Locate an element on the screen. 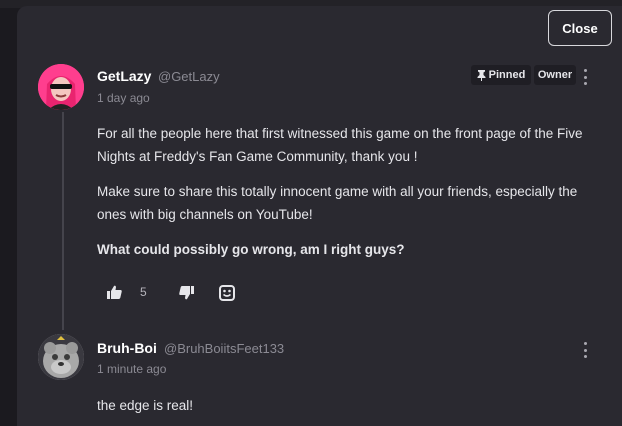  comment-paragraph: the edge is real! is located at coordinates (145, 405).